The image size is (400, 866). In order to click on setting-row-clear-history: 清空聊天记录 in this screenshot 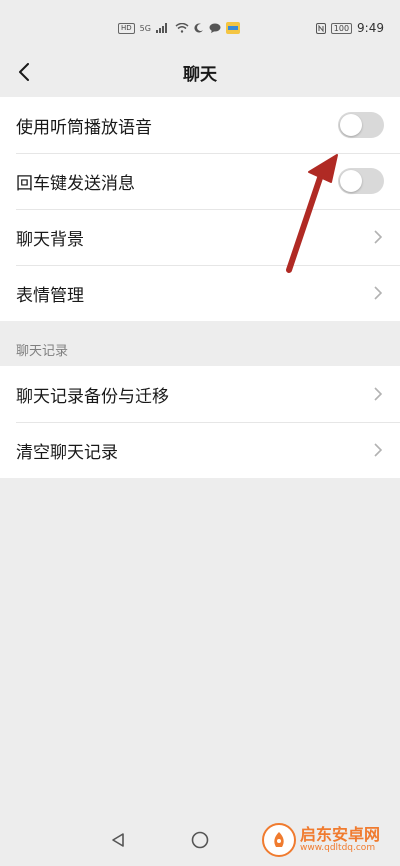, I will do `click(200, 450)`.